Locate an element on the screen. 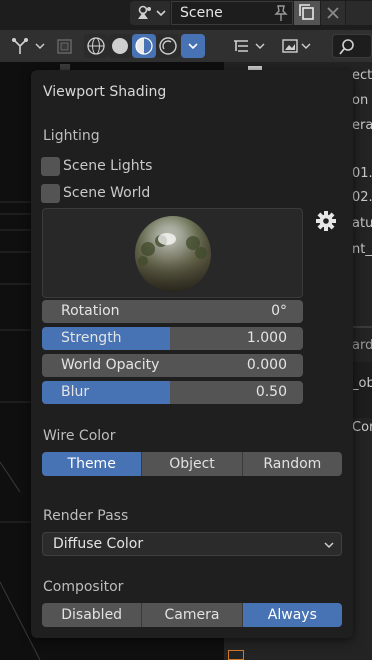  pin-icon is located at coordinates (281, 13).